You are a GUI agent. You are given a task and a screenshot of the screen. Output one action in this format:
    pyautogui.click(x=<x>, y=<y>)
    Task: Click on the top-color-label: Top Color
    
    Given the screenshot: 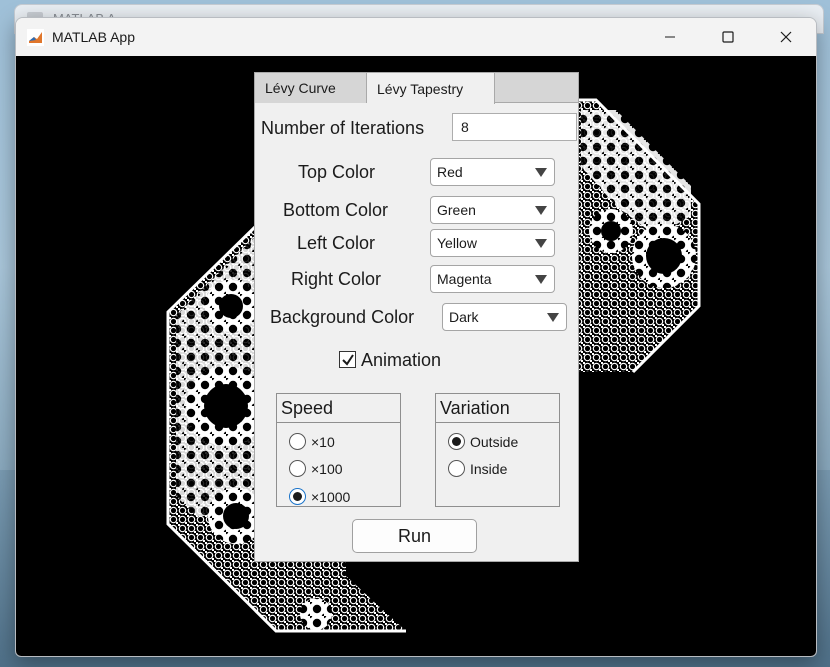 What is the action you would take?
    pyautogui.click(x=337, y=172)
    